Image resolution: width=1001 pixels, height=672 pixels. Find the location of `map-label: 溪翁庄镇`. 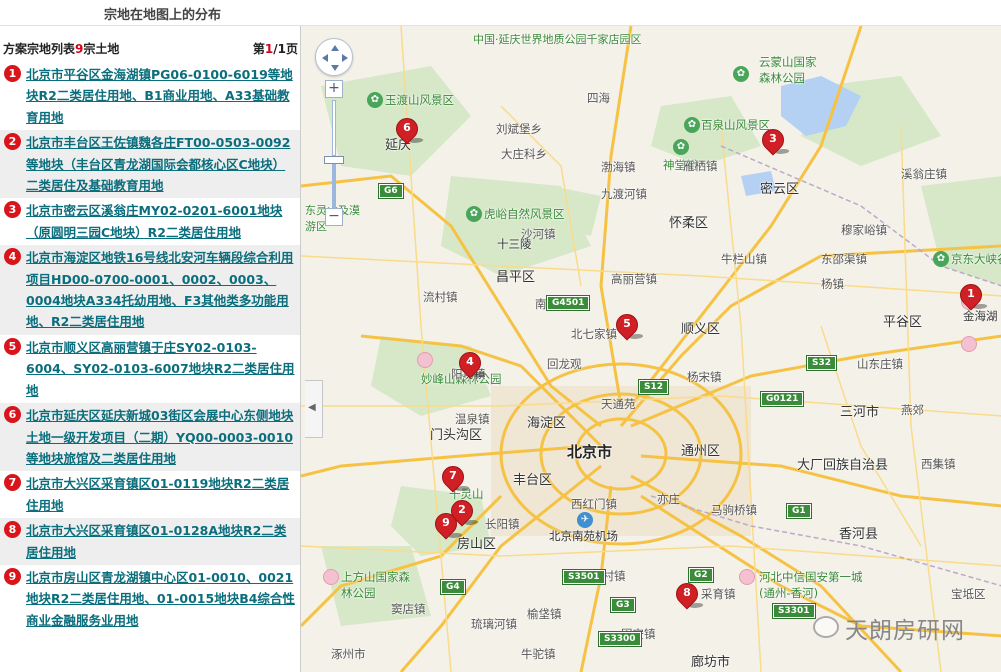

map-label: 溪翁庄镇 is located at coordinates (924, 174).